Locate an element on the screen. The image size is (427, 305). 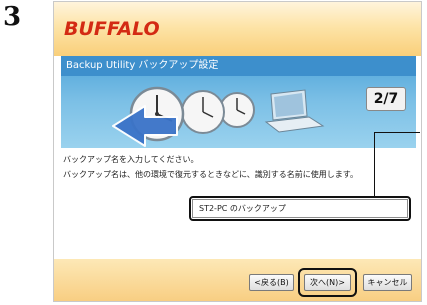
wizard-title: Backup Utility バックアップ設定 is located at coordinates (238, 66).